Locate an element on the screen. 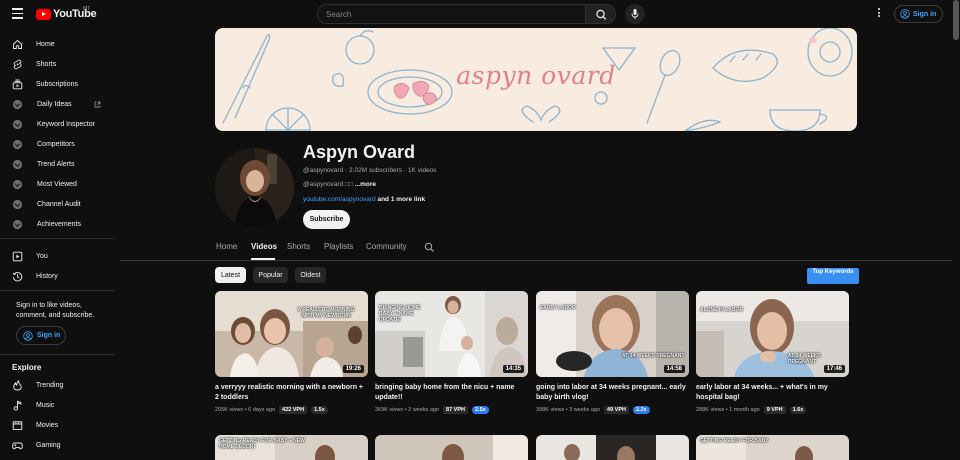  sidebar-item-you: You is located at coordinates (57, 256).